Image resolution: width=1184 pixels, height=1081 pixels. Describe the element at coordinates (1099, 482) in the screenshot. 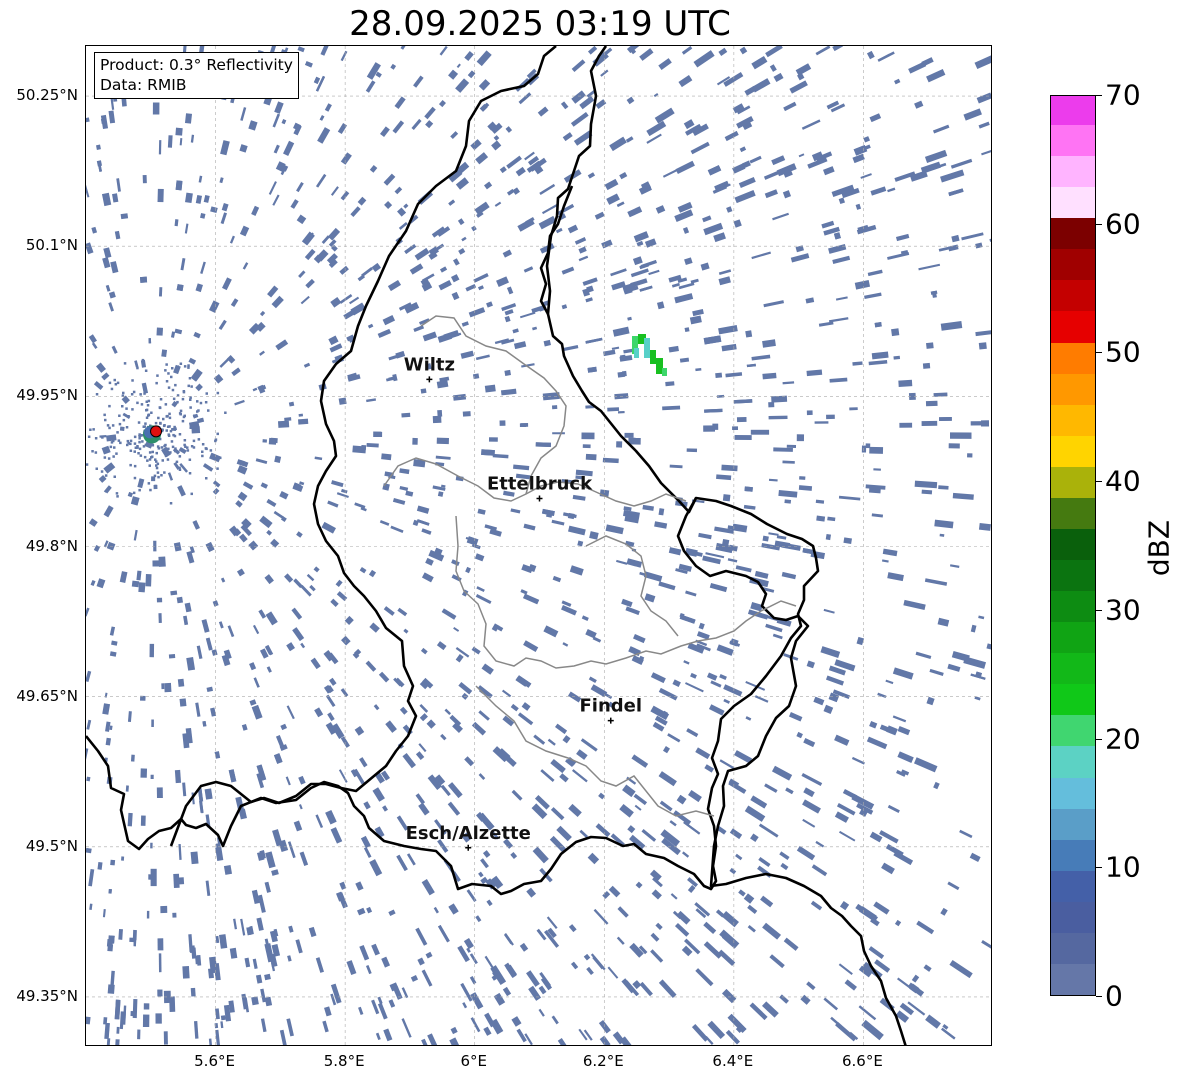

I see `colorbar-tick` at that location.